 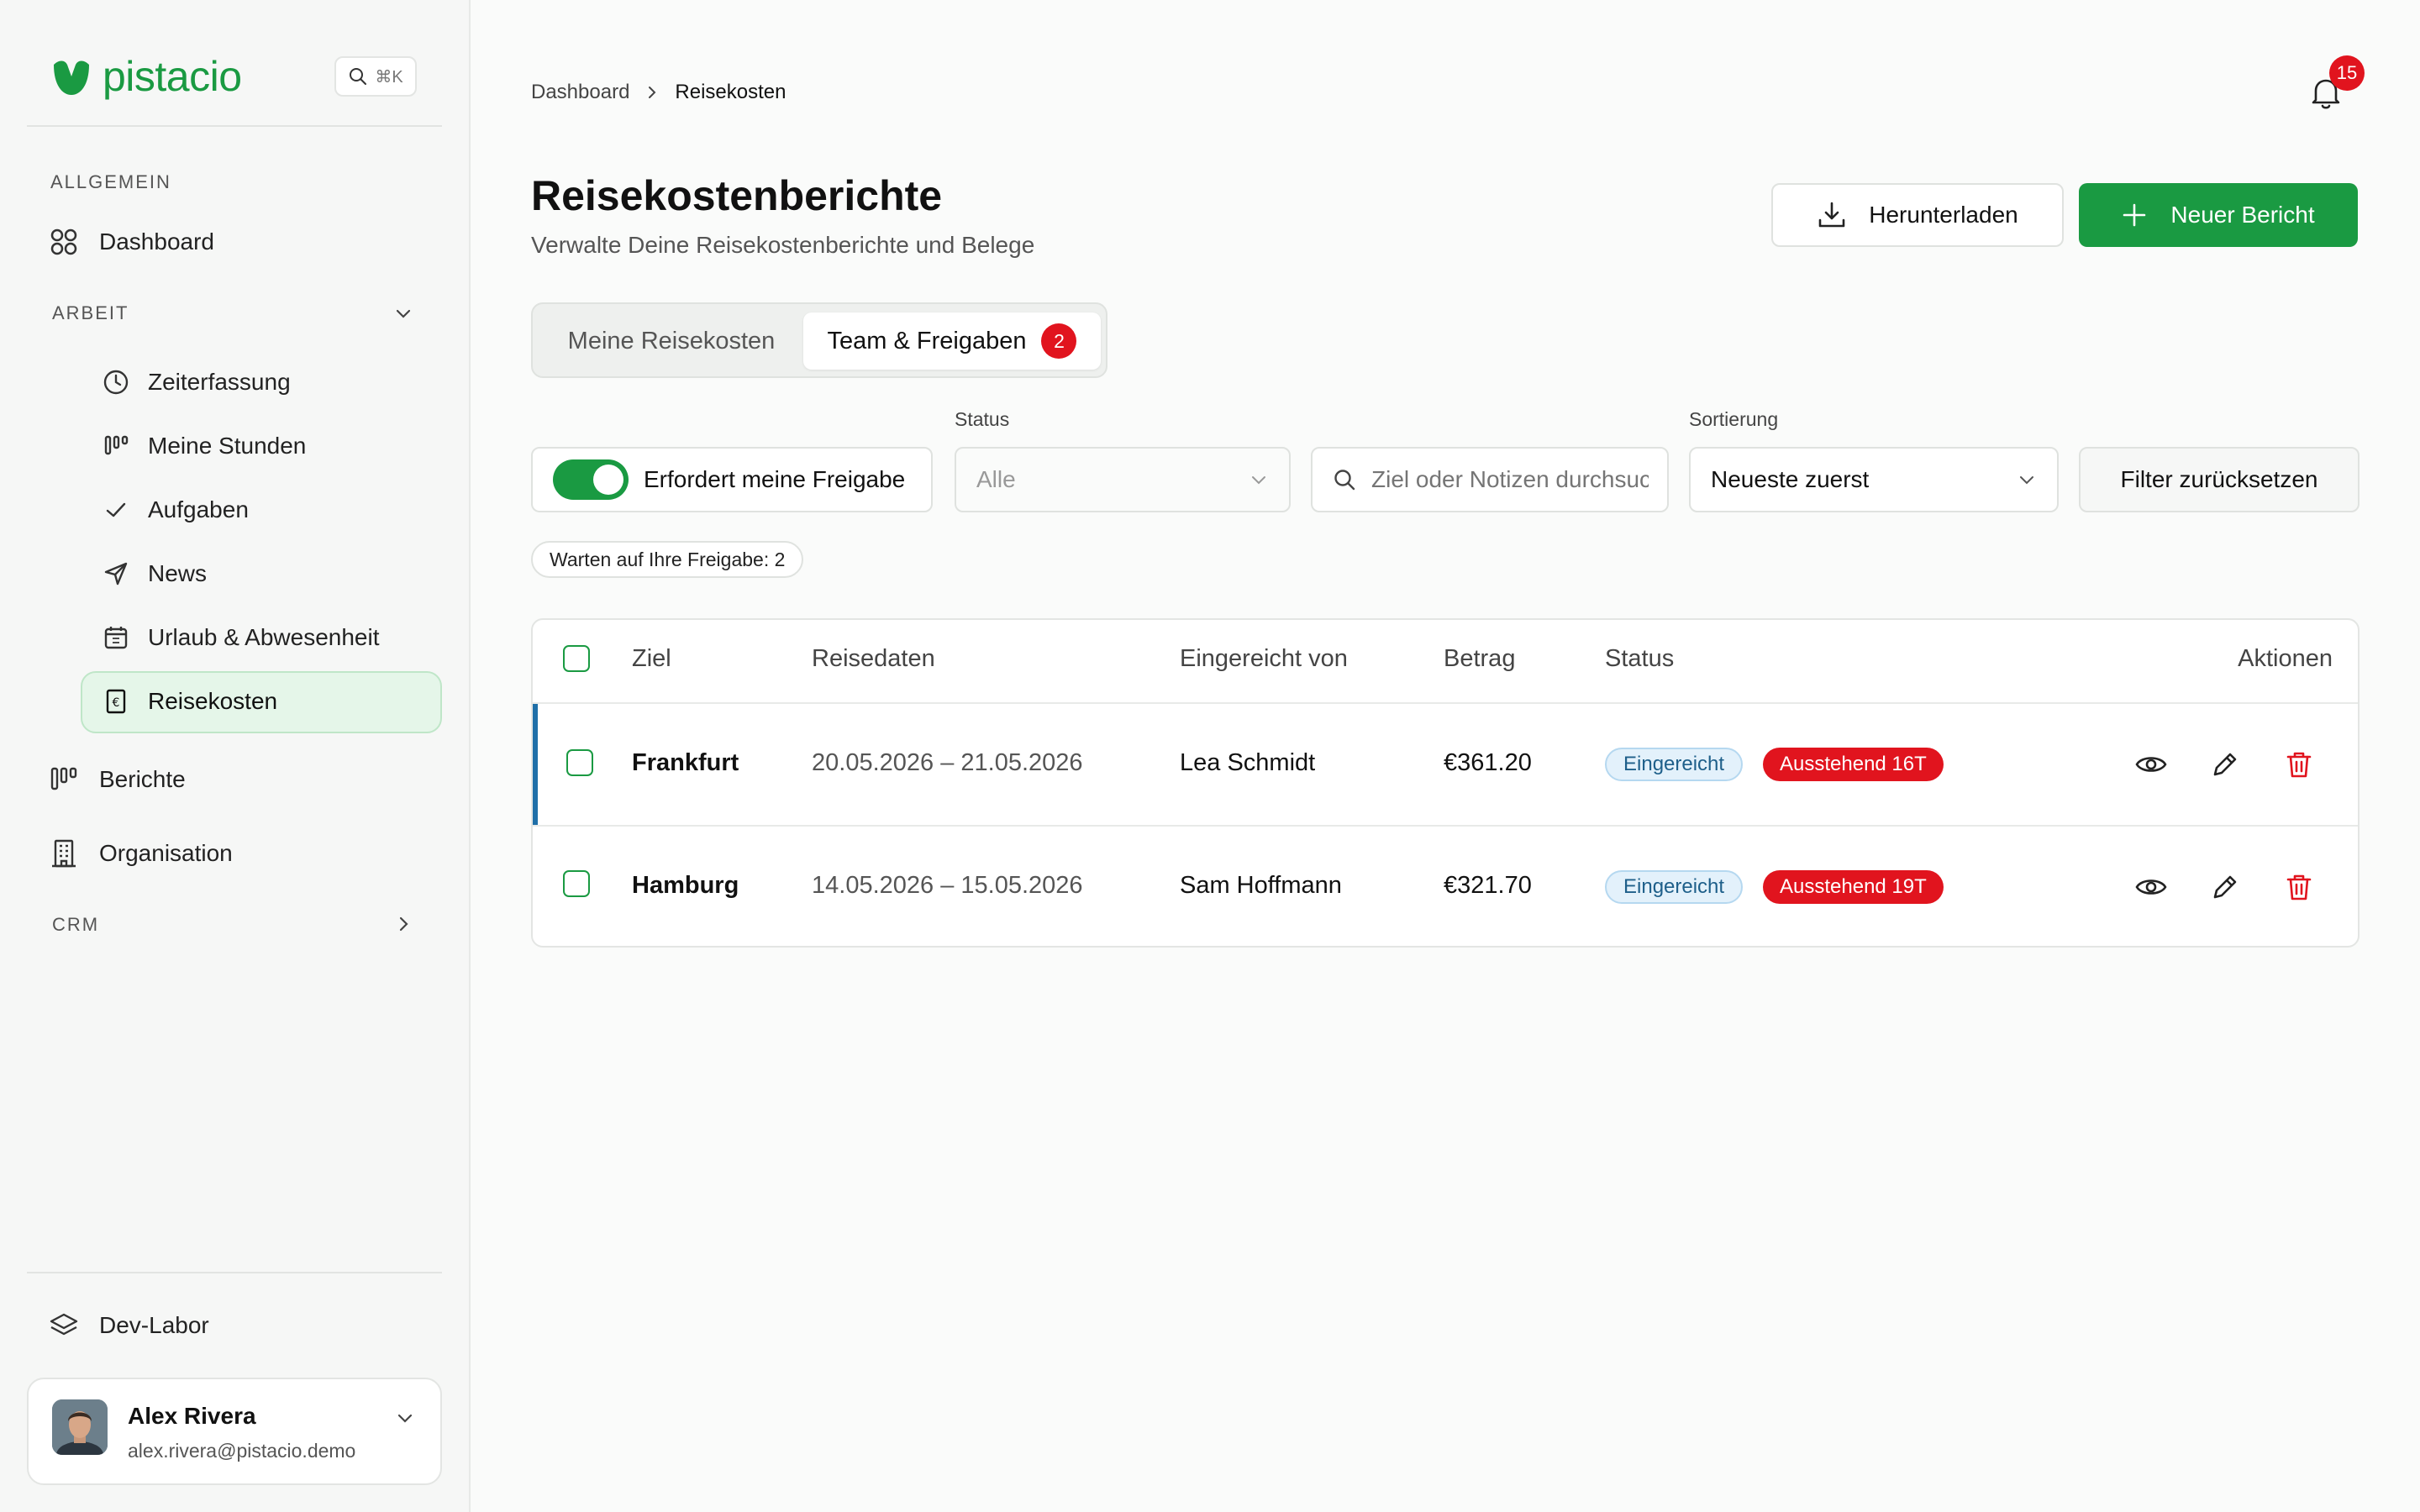 What do you see at coordinates (737, 195) in the screenshot?
I see `page-title: Reisekostenberichte` at bounding box center [737, 195].